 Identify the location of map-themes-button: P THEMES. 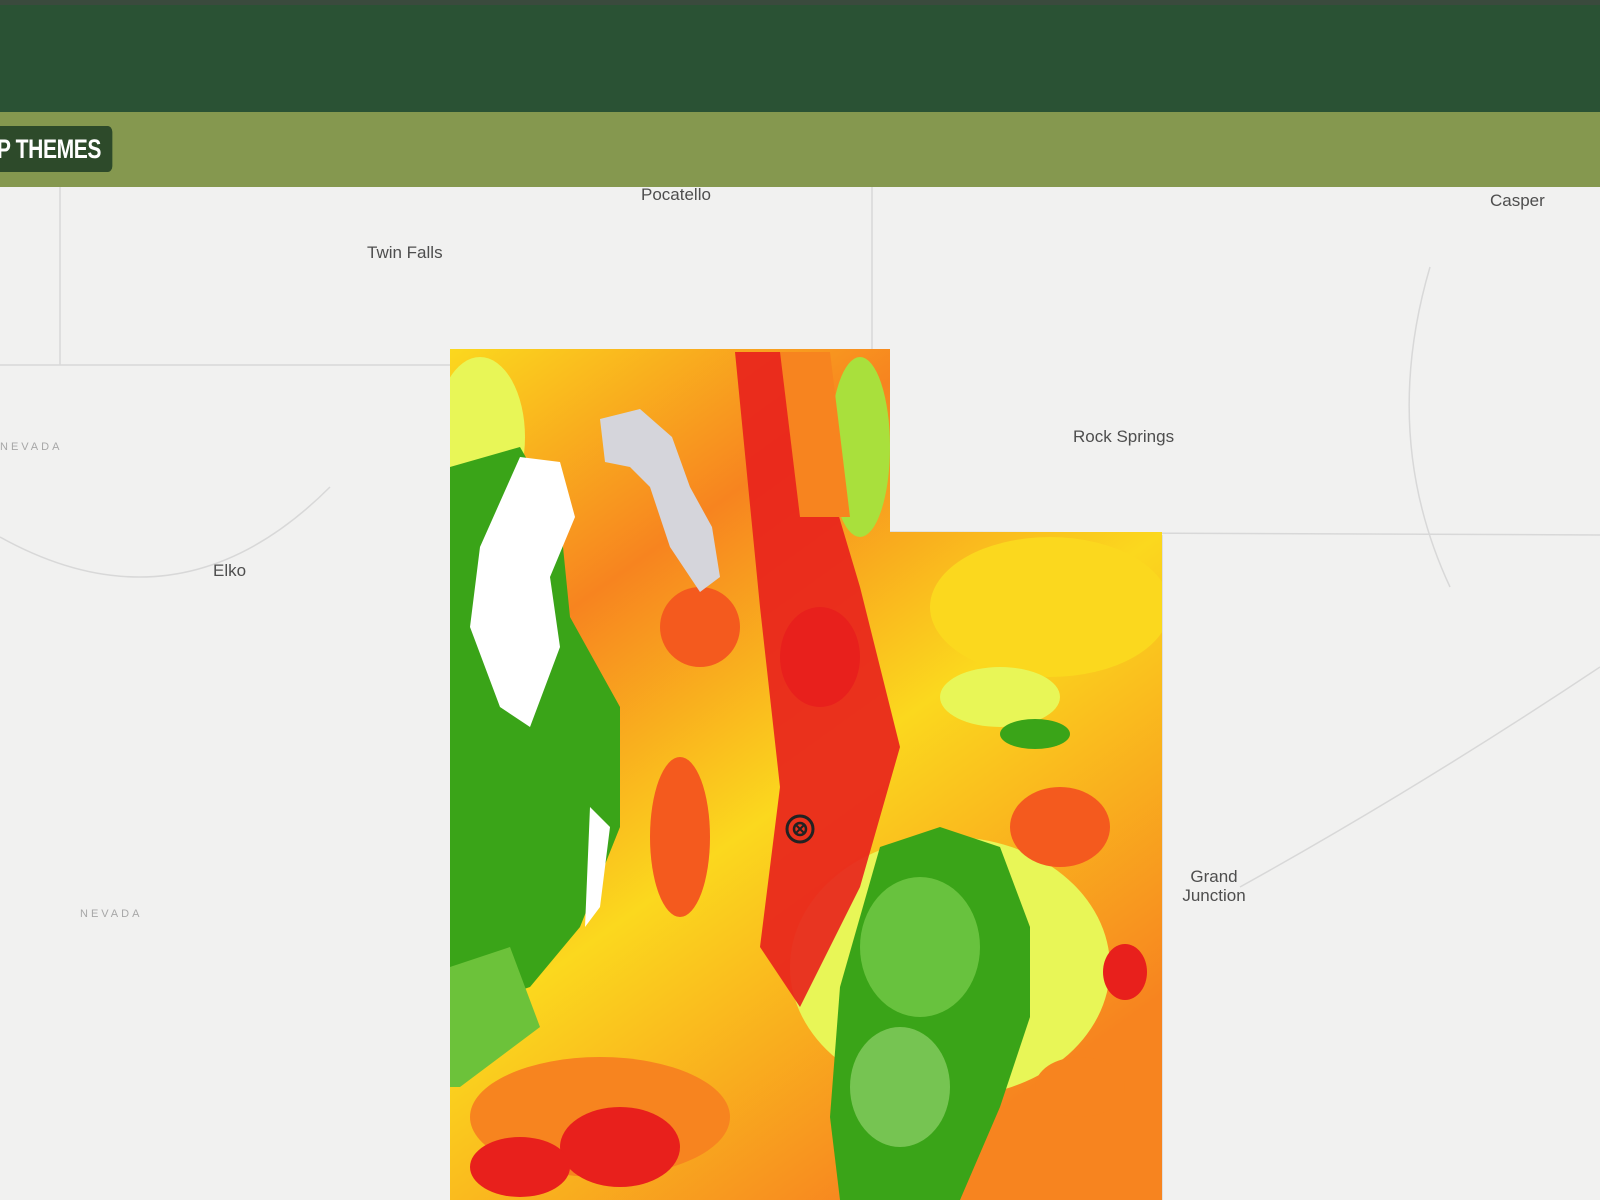
(56, 149).